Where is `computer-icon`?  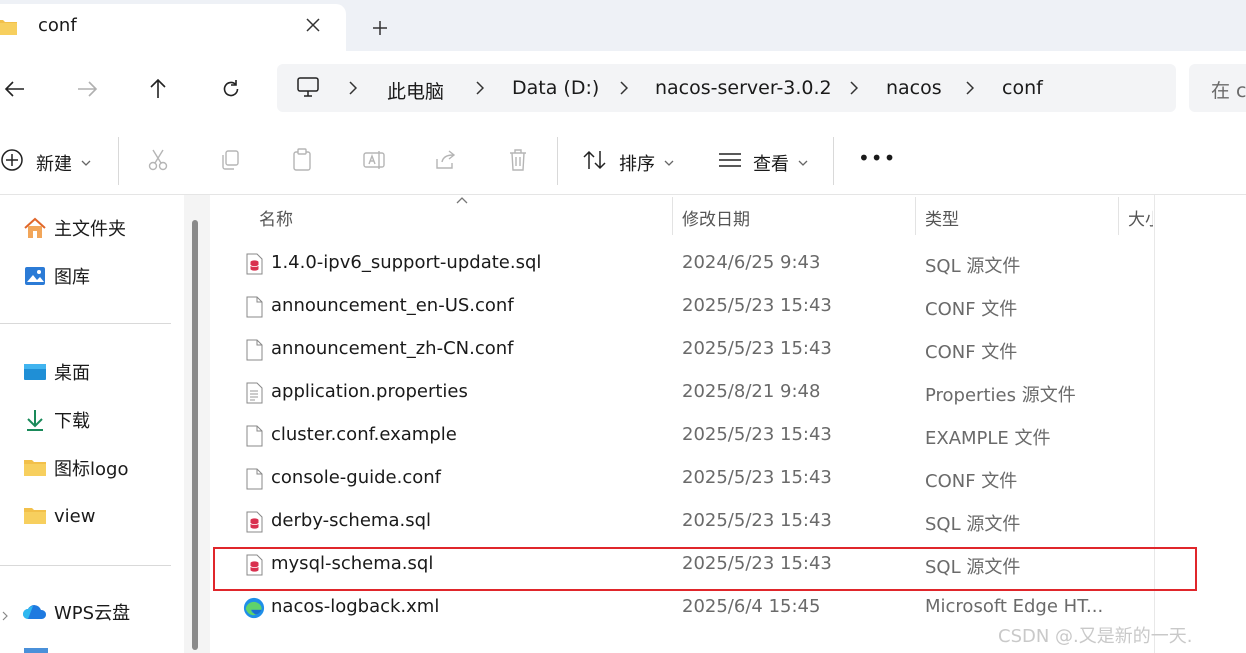
computer-icon is located at coordinates (309, 88).